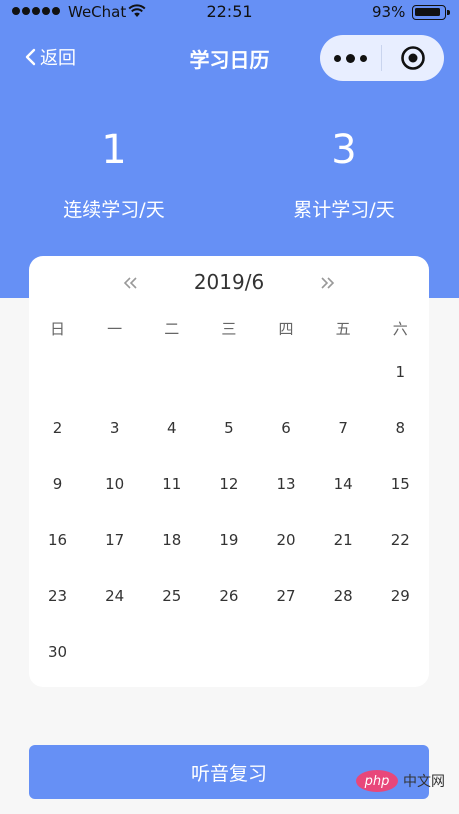 The height and width of the screenshot is (814, 459). What do you see at coordinates (286, 329) in the screenshot?
I see `weekday-label: 四` at bounding box center [286, 329].